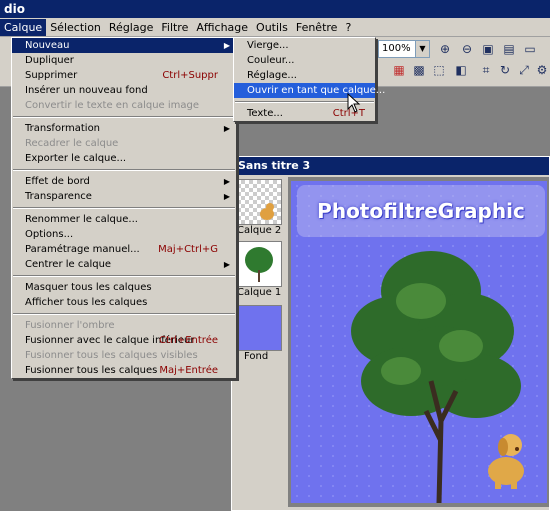 The height and width of the screenshot is (511, 550). I want to click on menu-item-label: Insérer un nouveau fond, so click(86, 90).